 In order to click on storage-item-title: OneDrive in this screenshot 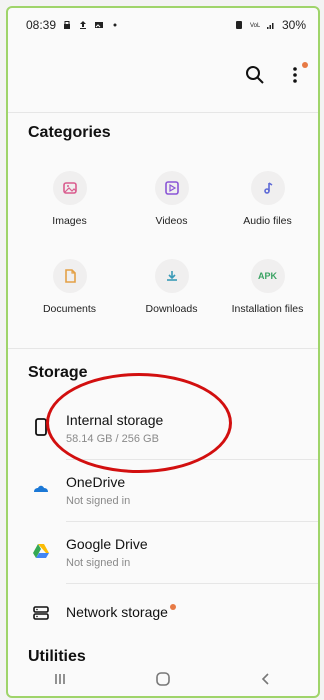, I will do `click(96, 482)`.